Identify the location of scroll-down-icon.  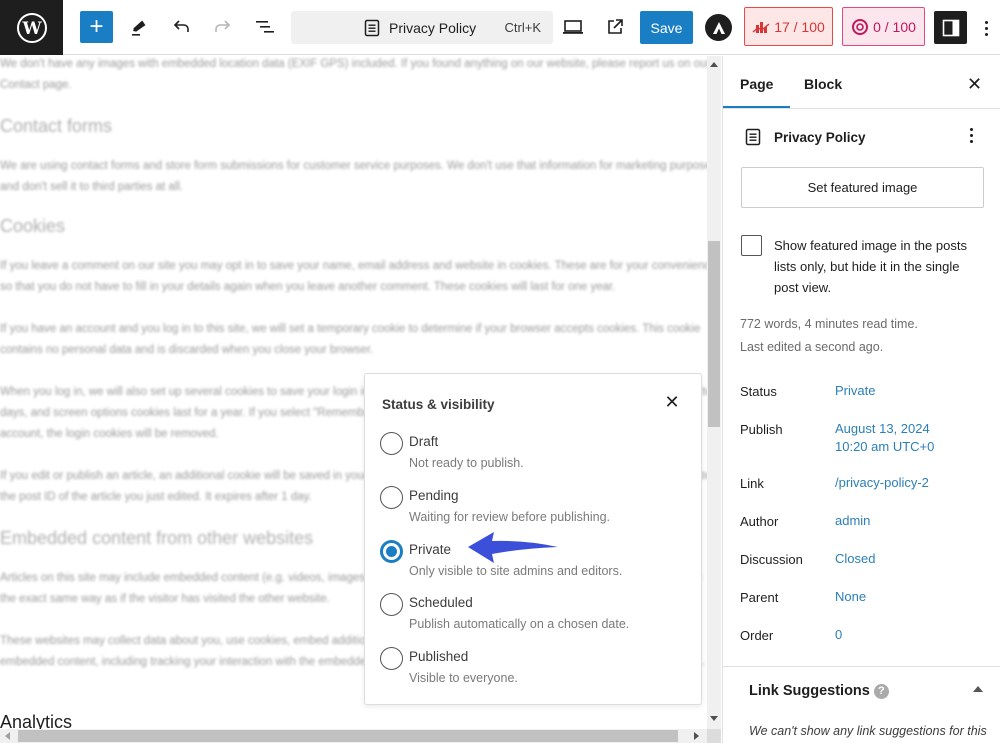
(714, 718).